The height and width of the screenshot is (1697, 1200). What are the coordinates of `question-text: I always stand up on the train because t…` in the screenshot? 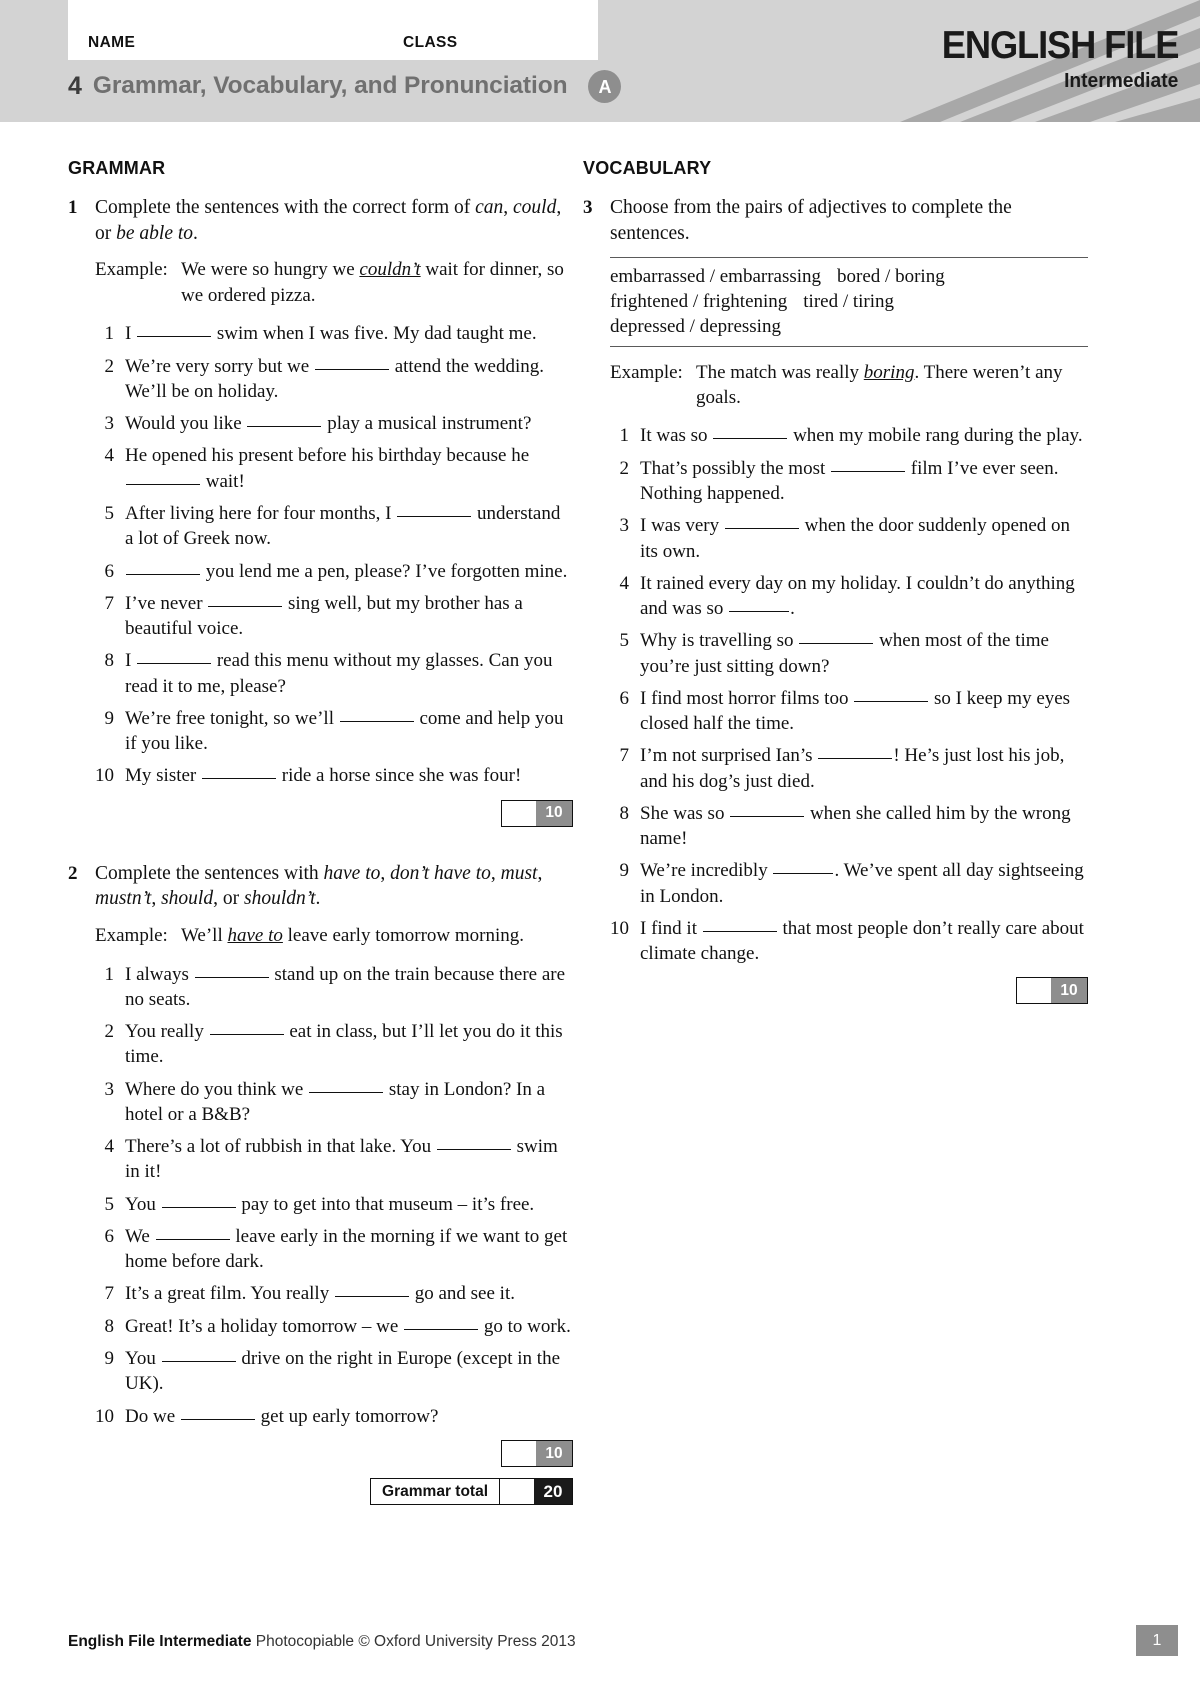 It's located at (349, 987).